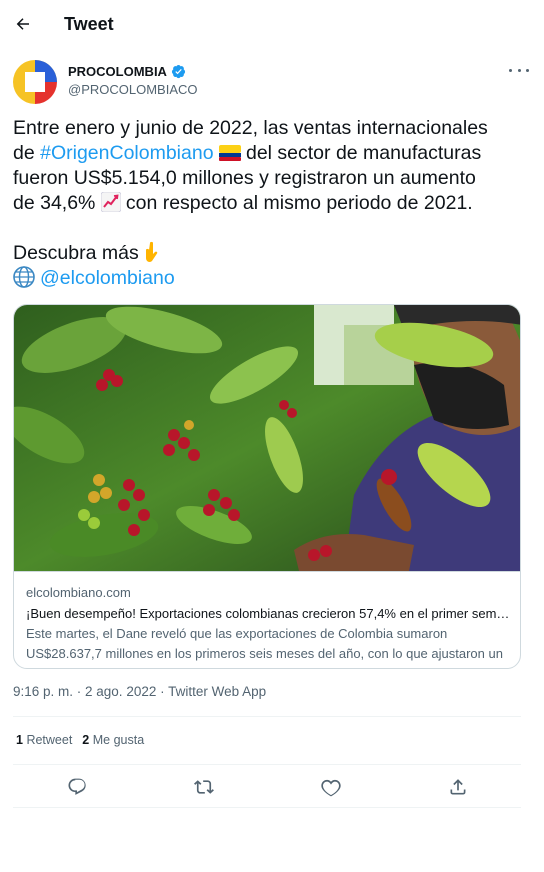 The image size is (544, 872). What do you see at coordinates (44, 740) in the screenshot?
I see `retweets-stat: 1 Retweet` at bounding box center [44, 740].